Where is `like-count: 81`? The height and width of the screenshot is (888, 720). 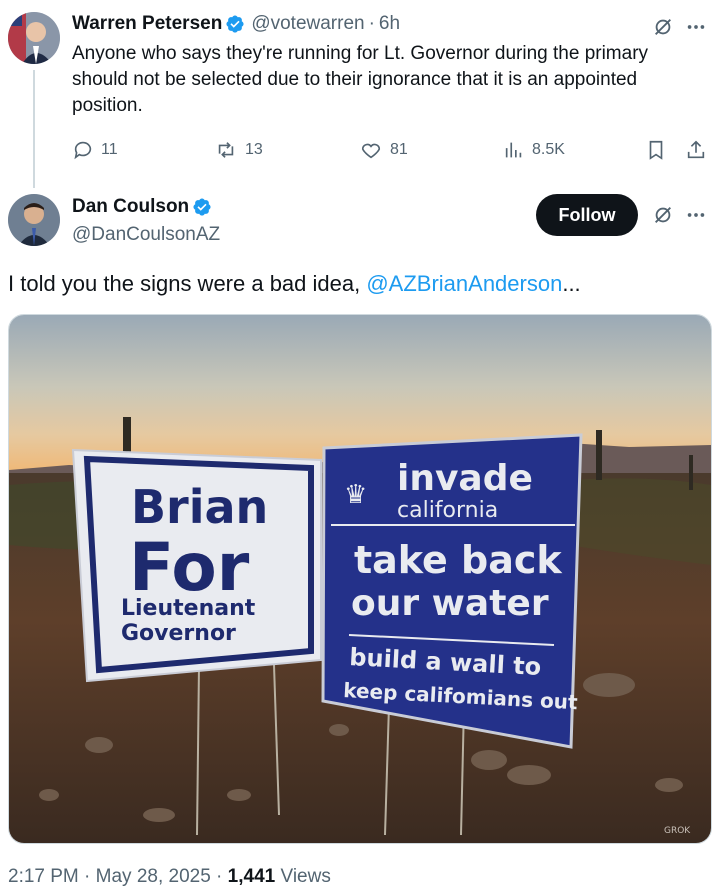
like-count: 81 is located at coordinates (399, 149).